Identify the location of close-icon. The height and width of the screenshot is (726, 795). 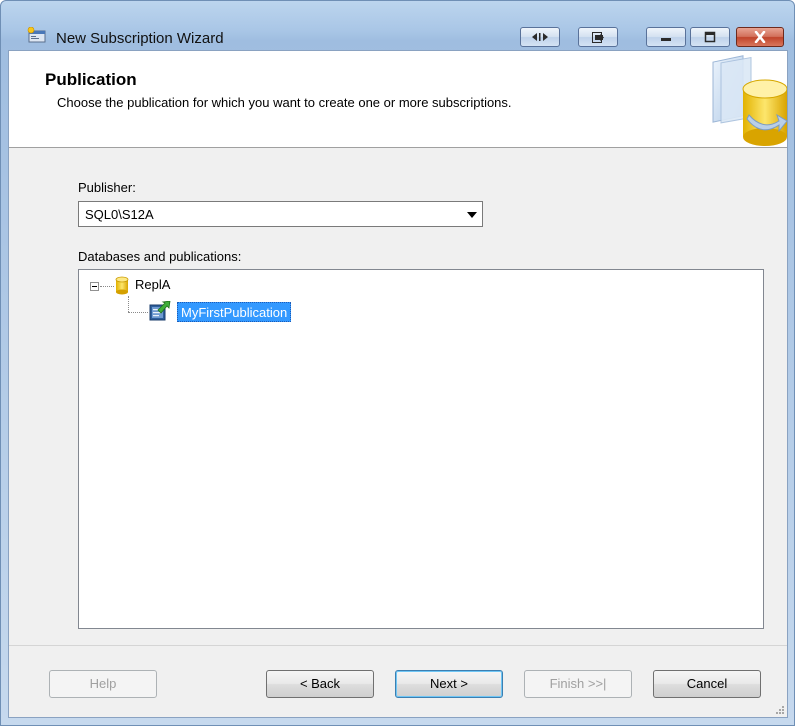
(760, 37).